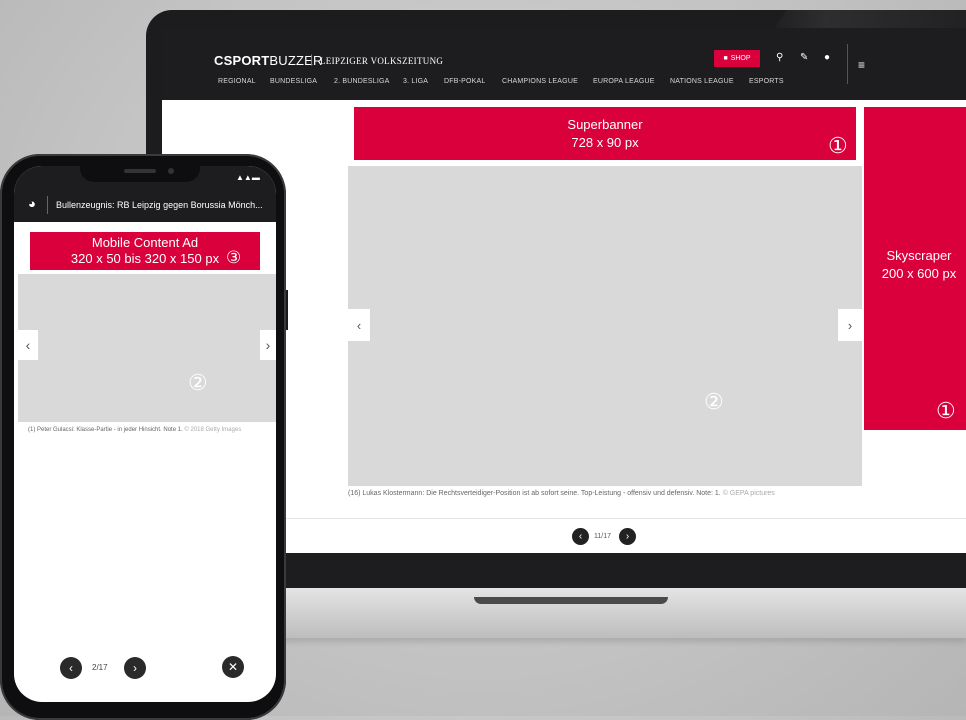 The image size is (966, 720). Describe the element at coordinates (605, 142) in the screenshot. I see `superbanner-size: 728 x 90 px` at that location.